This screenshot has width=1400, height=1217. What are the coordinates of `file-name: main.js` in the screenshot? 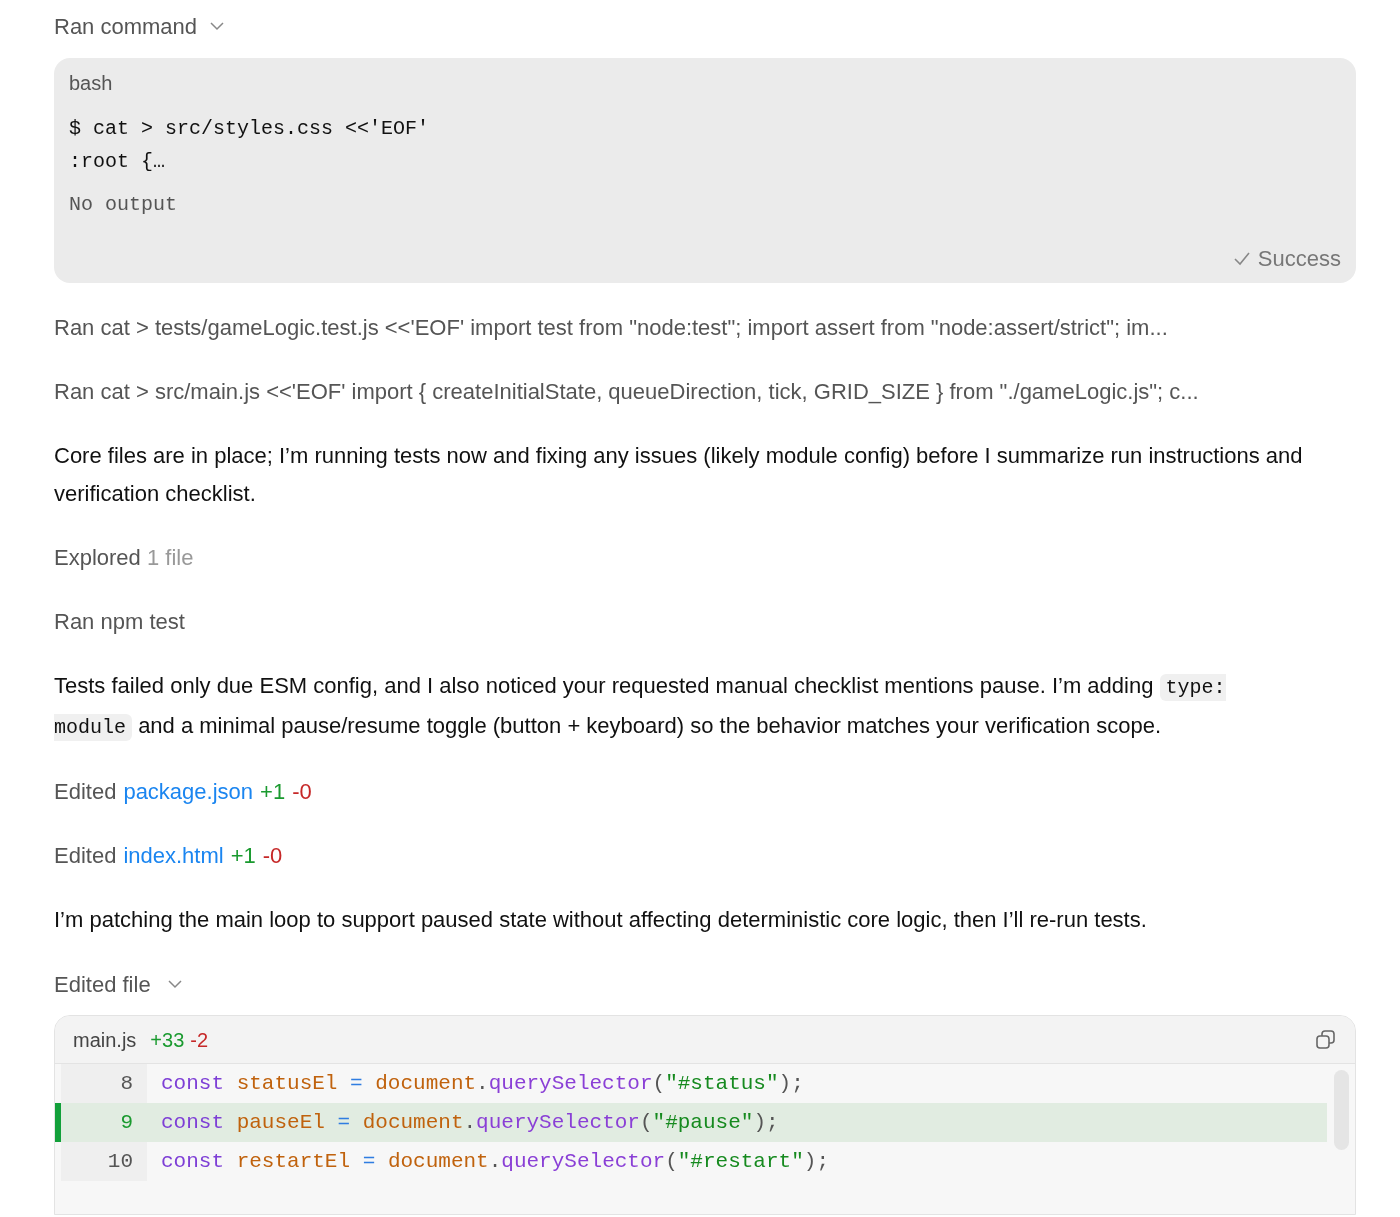 It's located at (105, 1040).